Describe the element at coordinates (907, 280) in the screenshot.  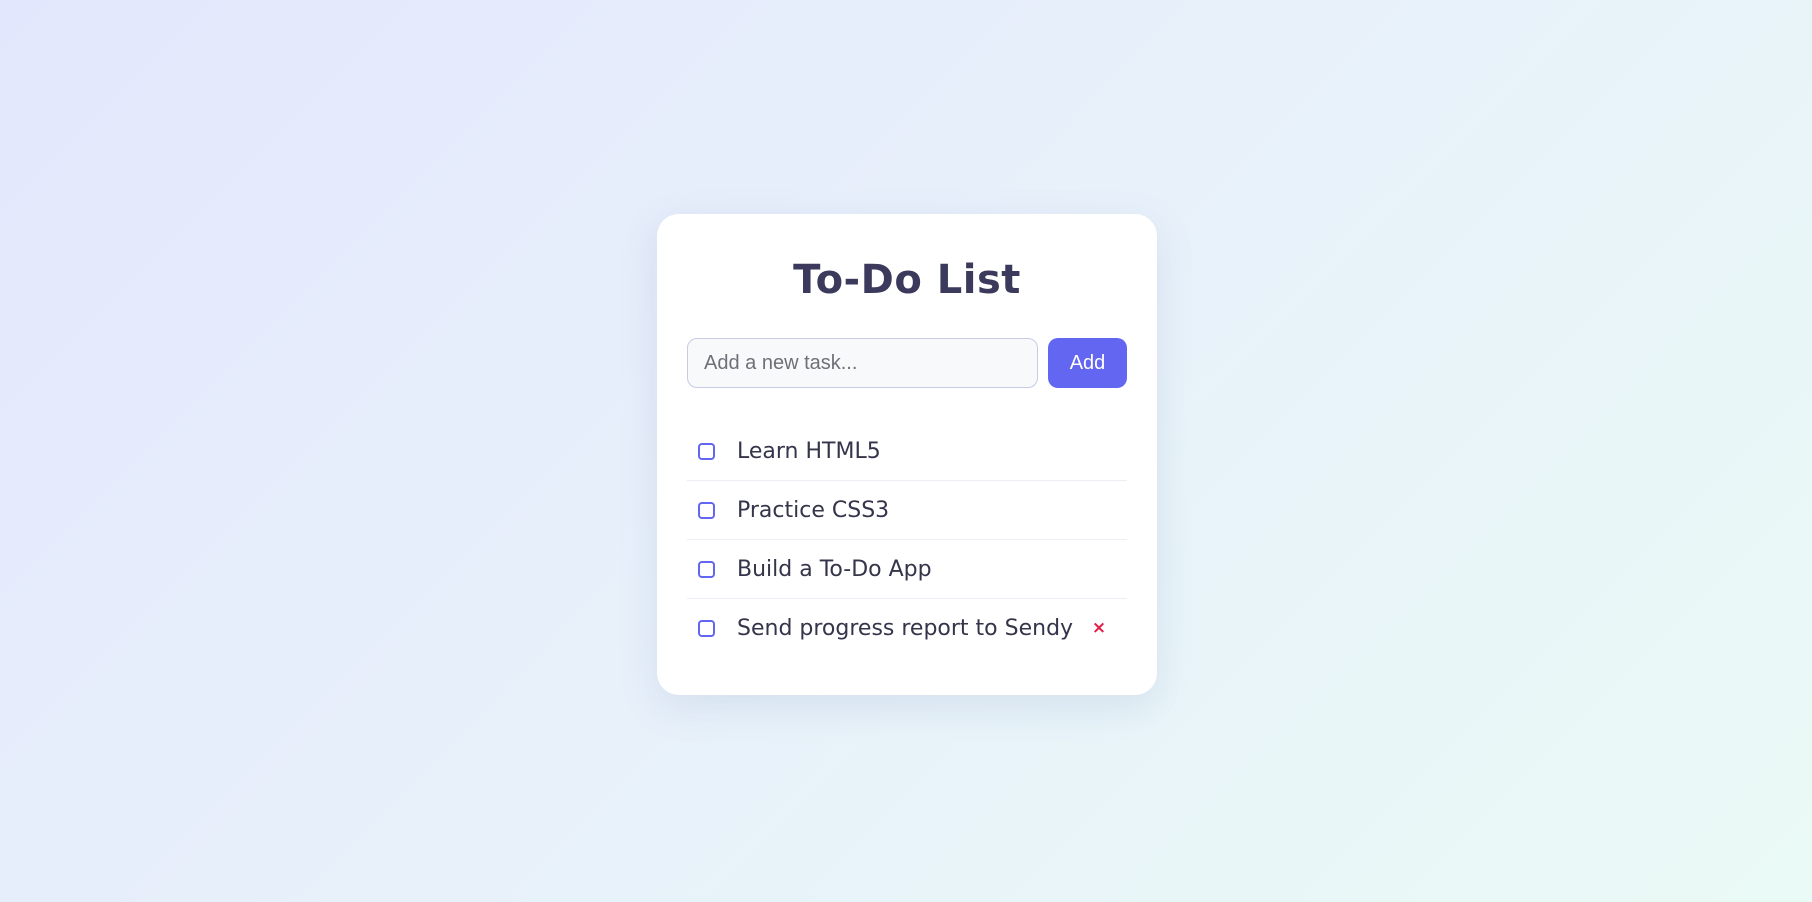
I see `page-title: To-Do List` at that location.